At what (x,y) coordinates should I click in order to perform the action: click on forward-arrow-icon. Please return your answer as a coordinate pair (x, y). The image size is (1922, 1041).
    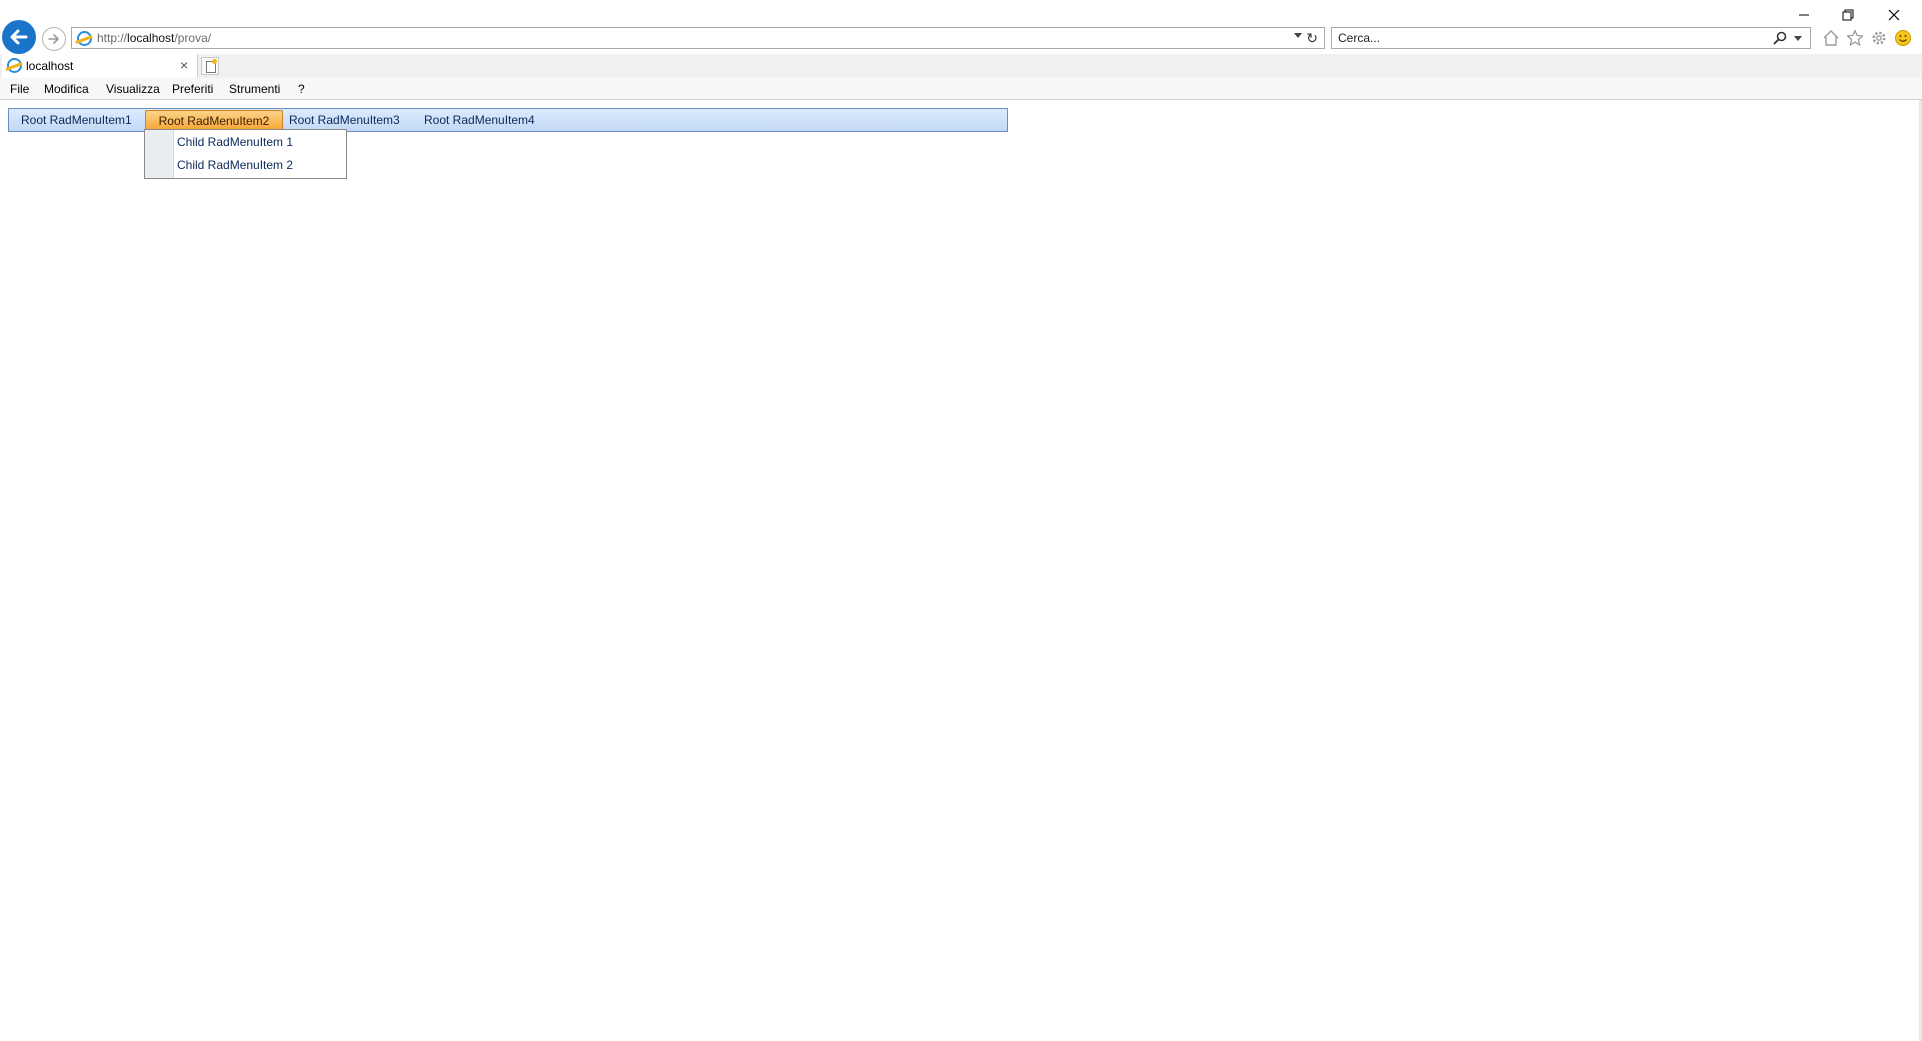
    Looking at the image, I should click on (53, 39).